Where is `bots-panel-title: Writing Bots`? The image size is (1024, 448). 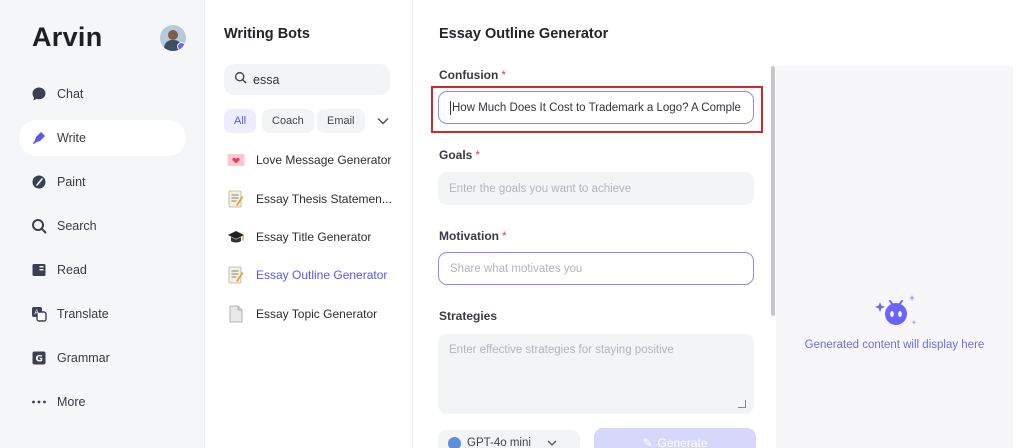
bots-panel-title: Writing Bots is located at coordinates (267, 34).